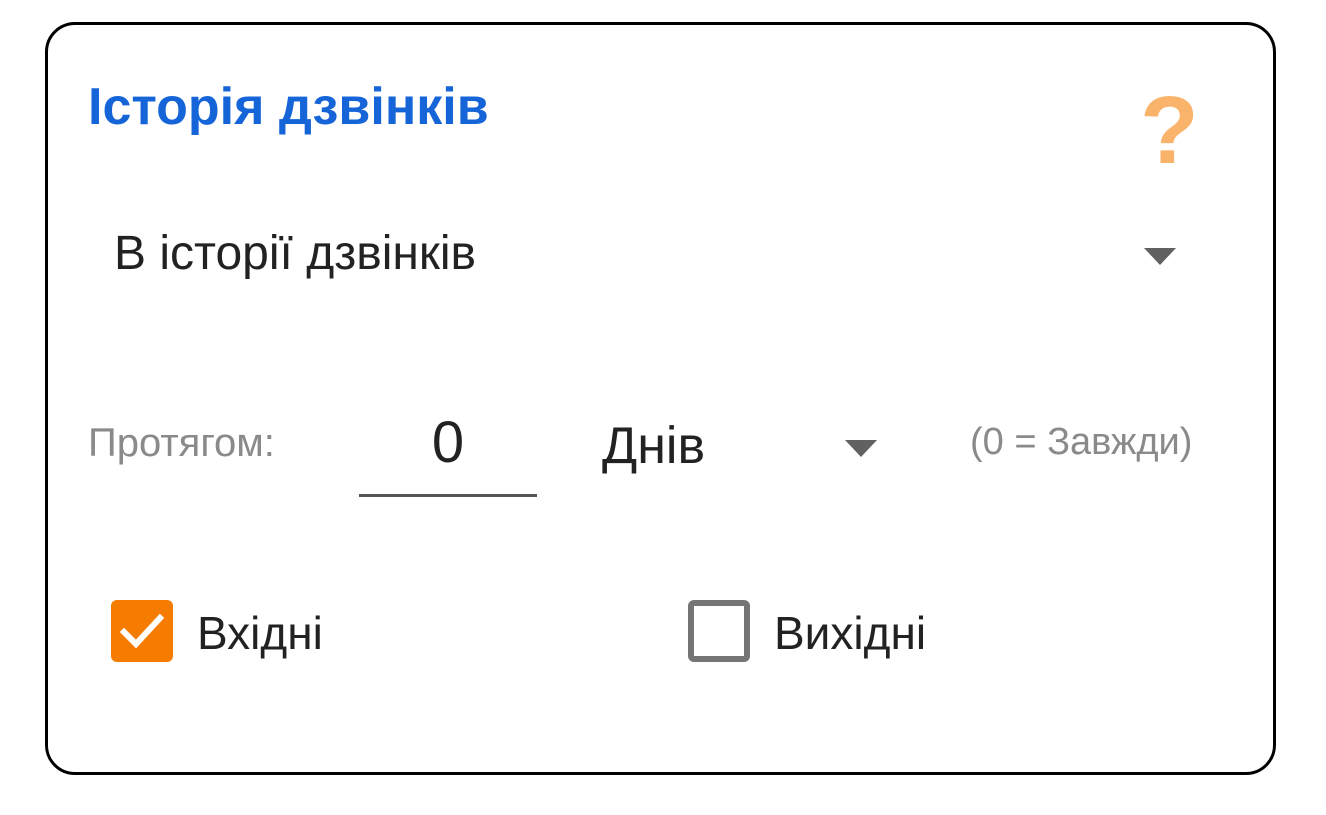  What do you see at coordinates (181, 443) in the screenshot?
I see `period-label: Протягом:` at bounding box center [181, 443].